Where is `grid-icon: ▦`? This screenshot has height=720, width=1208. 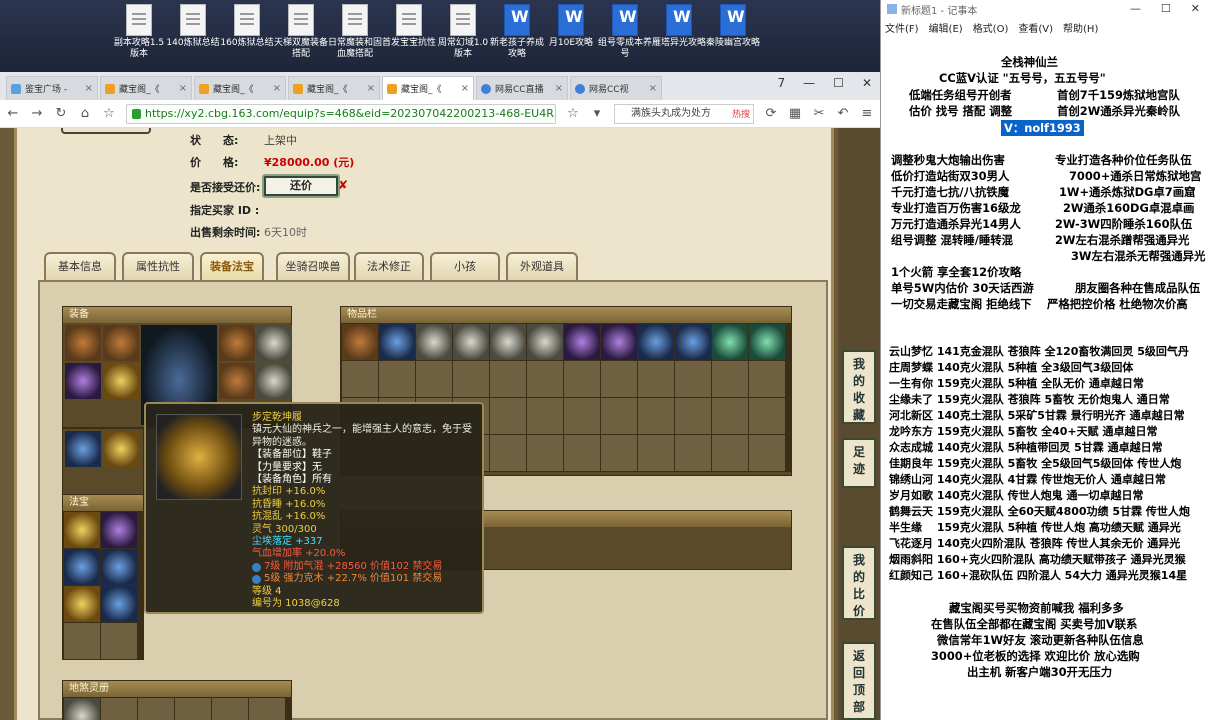
grid-icon: ▦ is located at coordinates (795, 113).